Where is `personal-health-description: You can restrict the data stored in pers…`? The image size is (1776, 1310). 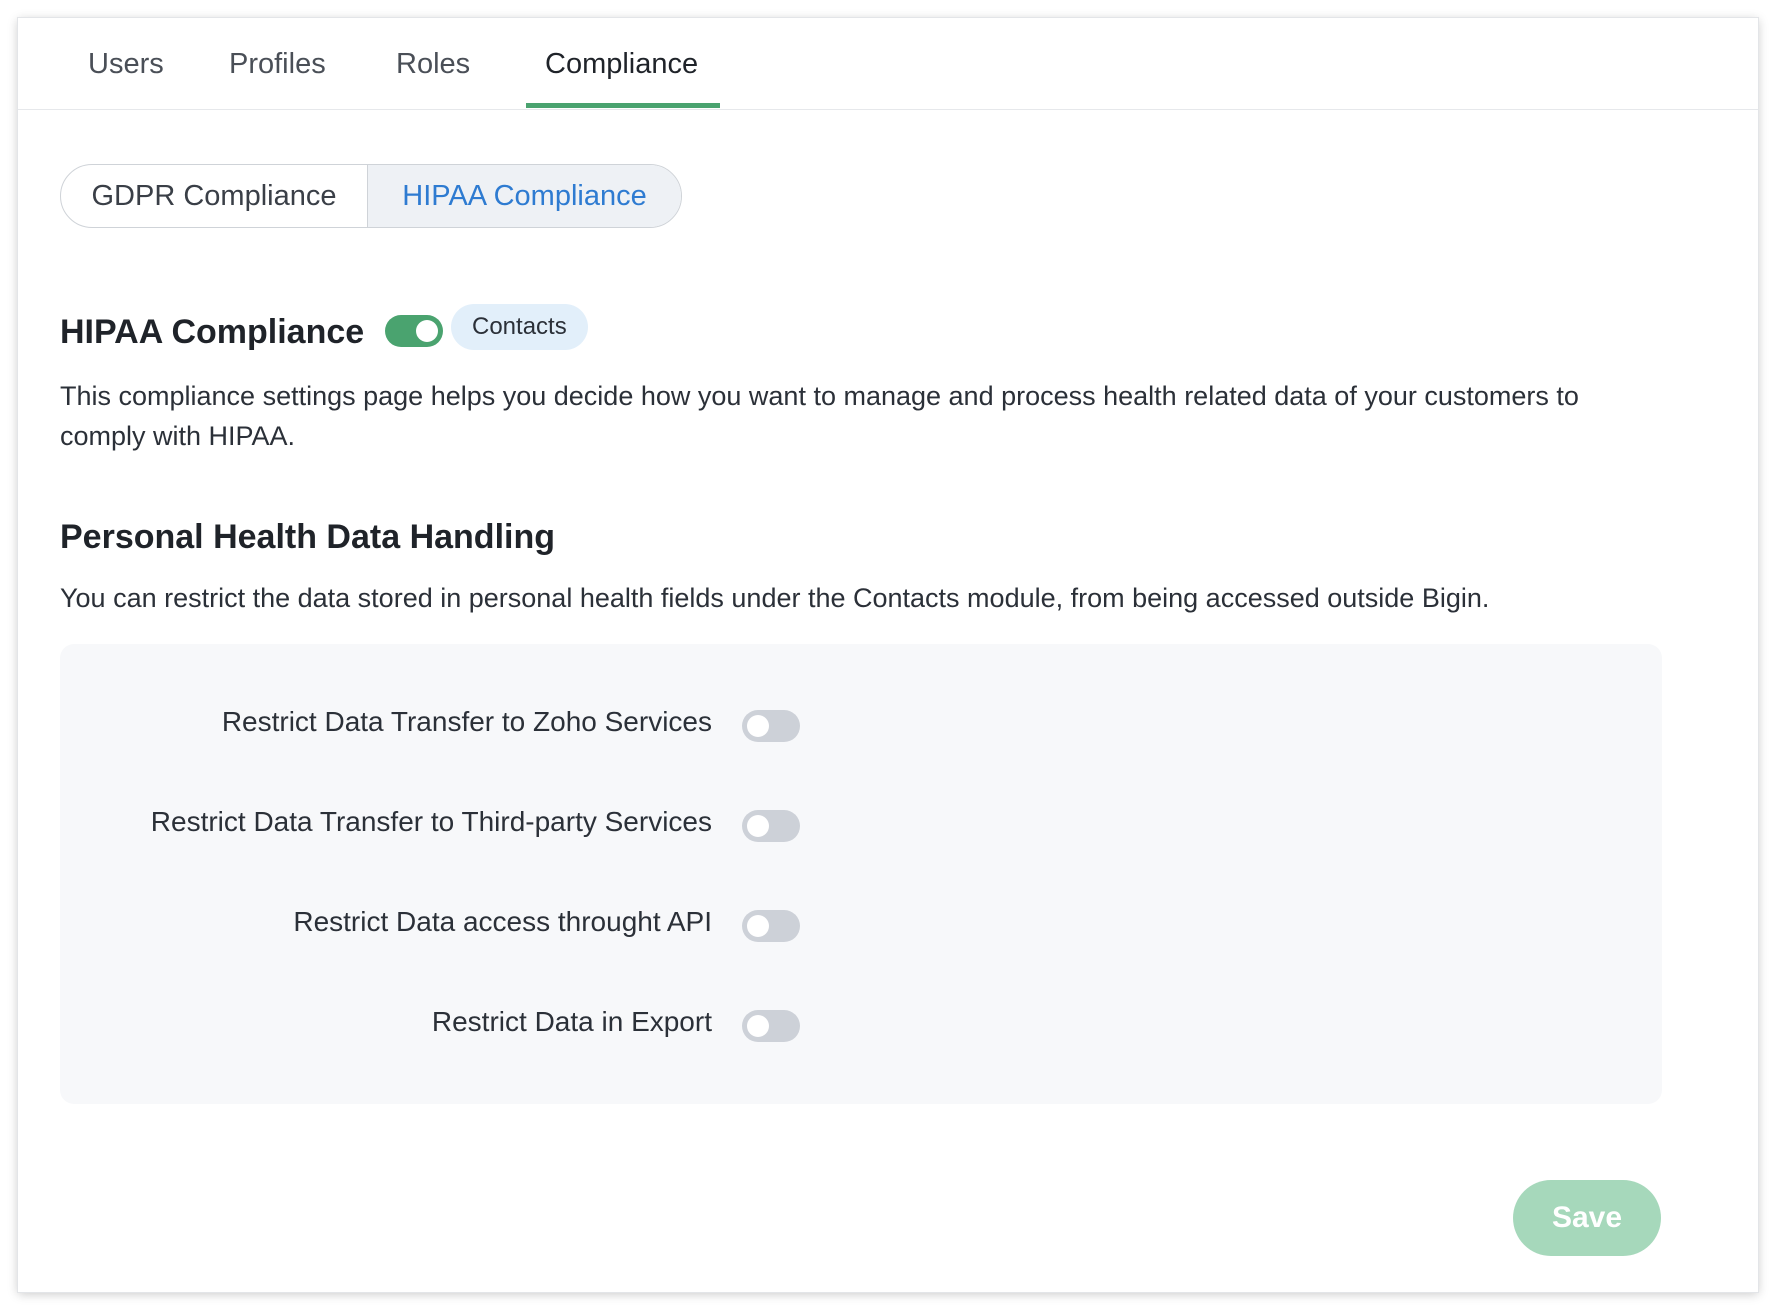 personal-health-description: You can restrict the data stored in pers… is located at coordinates (775, 598).